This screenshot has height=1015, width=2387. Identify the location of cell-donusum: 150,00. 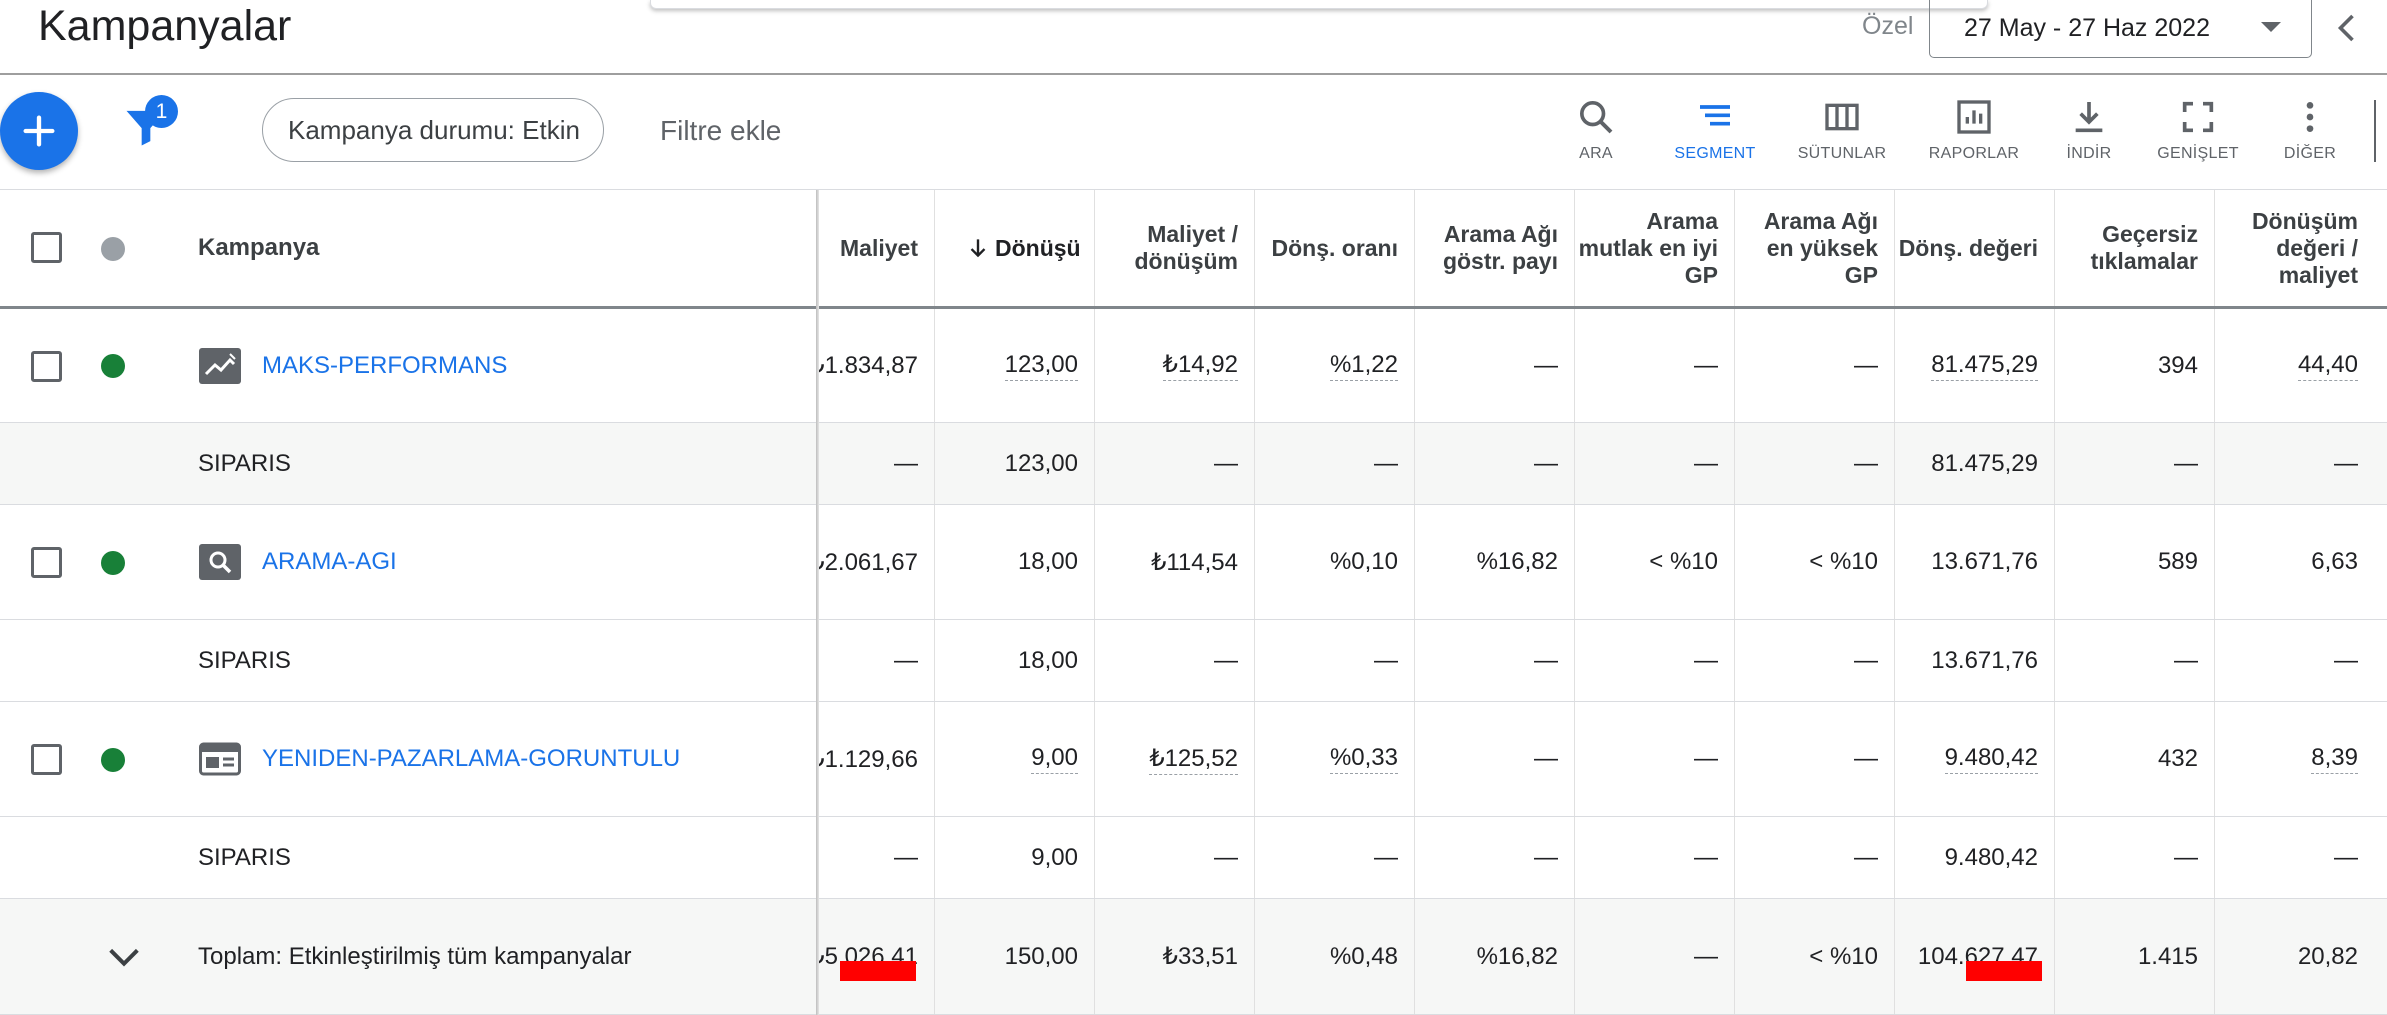
(1014, 956).